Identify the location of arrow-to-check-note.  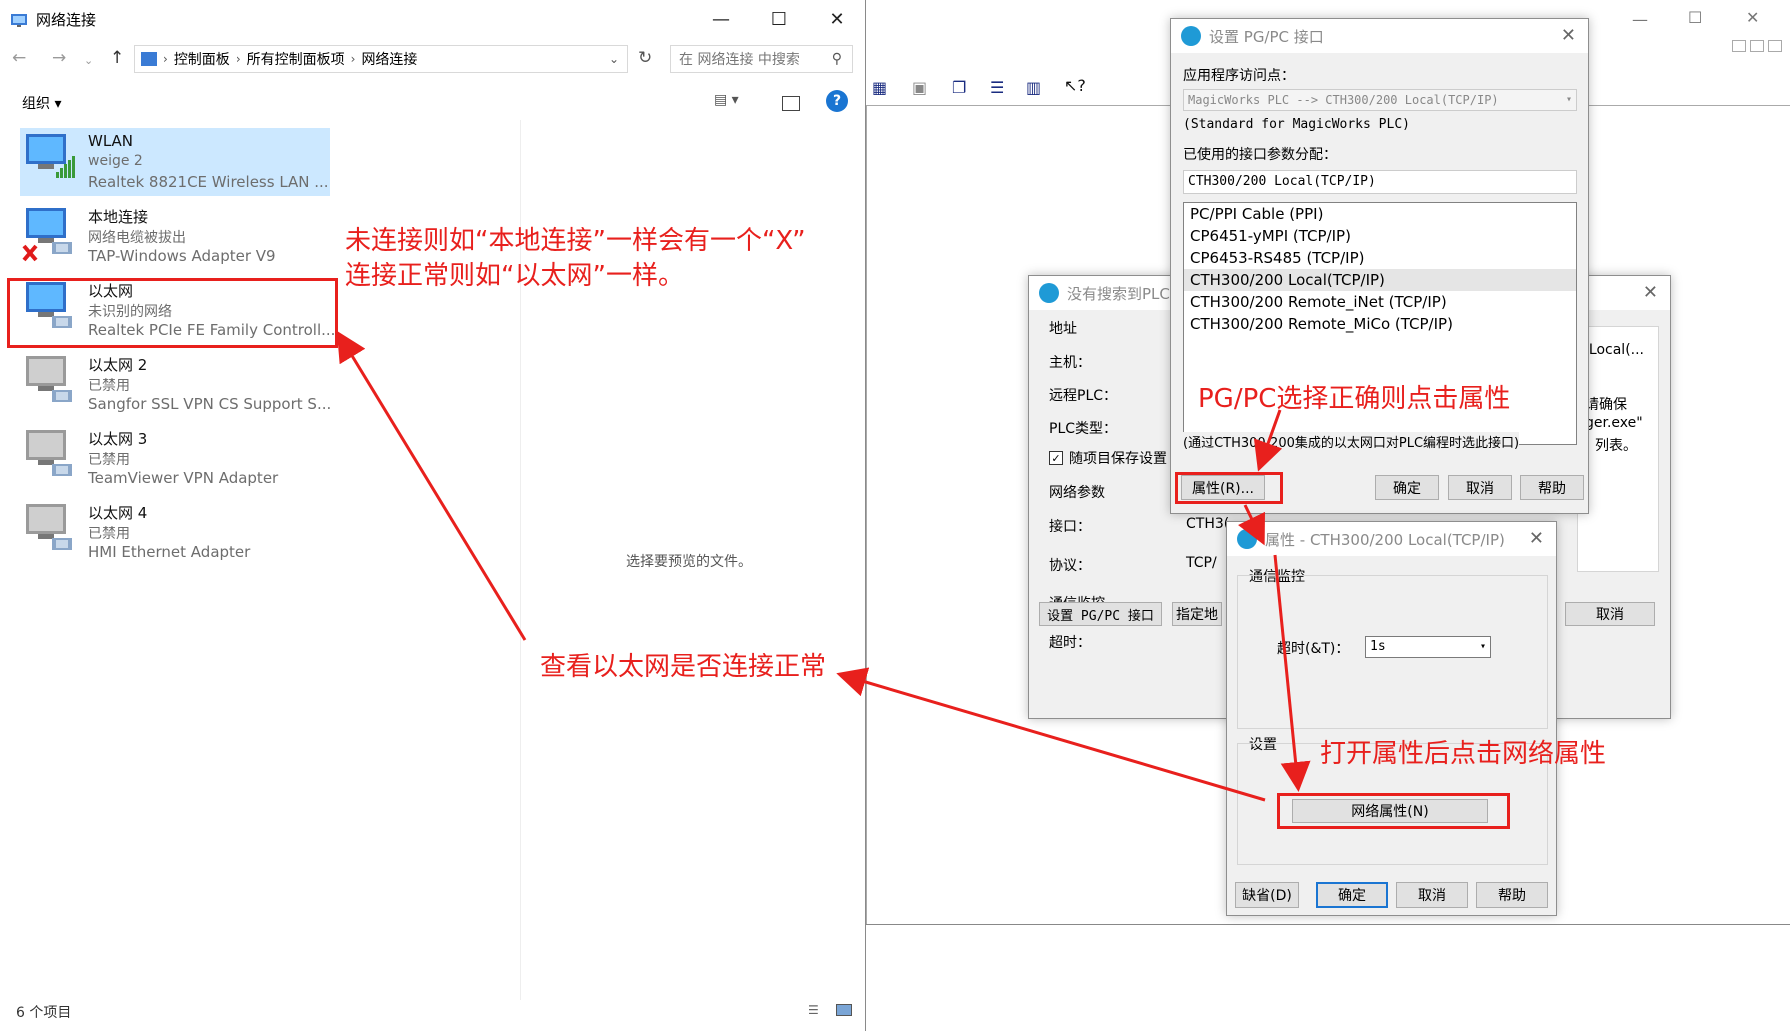
(1051, 734).